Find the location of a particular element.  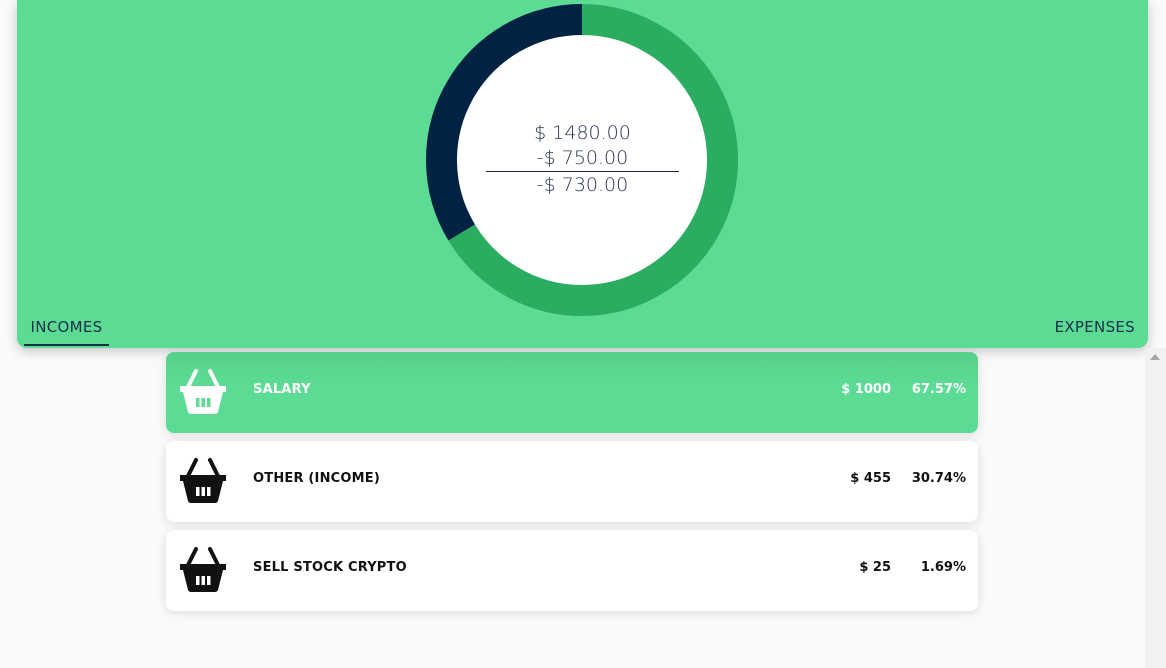

scroll-up-arrow-icon is located at coordinates (1155, 357).